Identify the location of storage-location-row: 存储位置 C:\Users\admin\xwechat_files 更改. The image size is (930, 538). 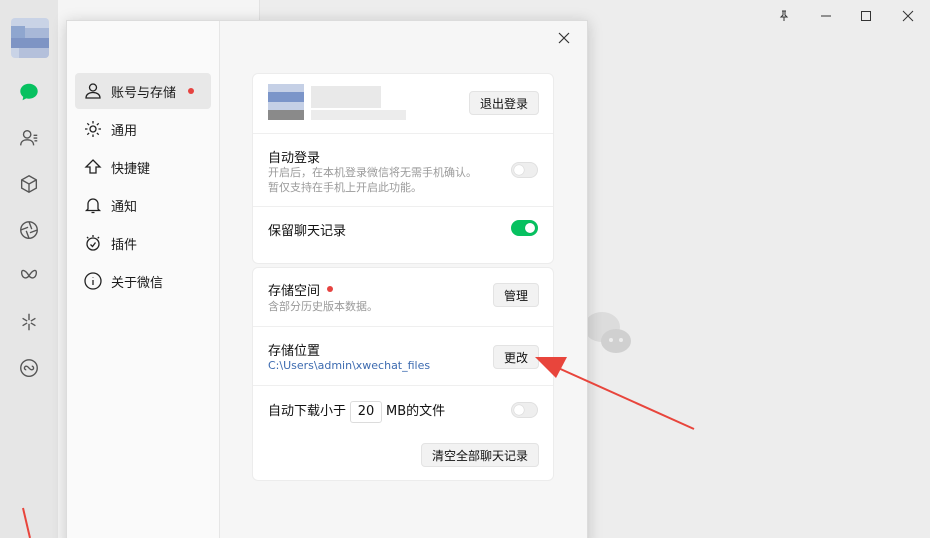
(403, 355).